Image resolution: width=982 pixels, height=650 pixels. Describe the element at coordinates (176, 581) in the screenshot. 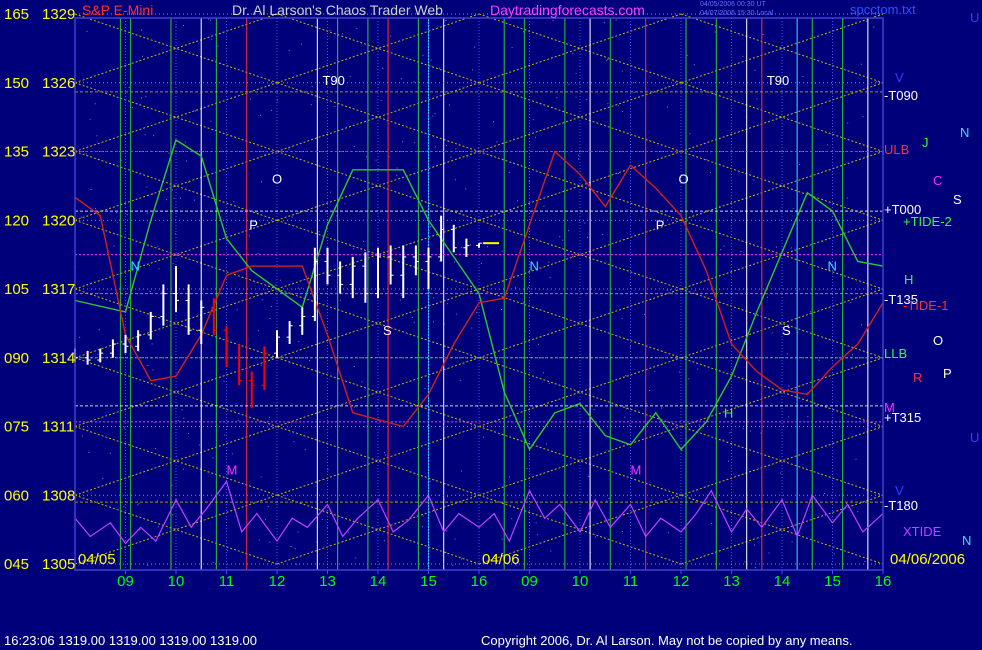

I see `x-tick-label: 10` at that location.